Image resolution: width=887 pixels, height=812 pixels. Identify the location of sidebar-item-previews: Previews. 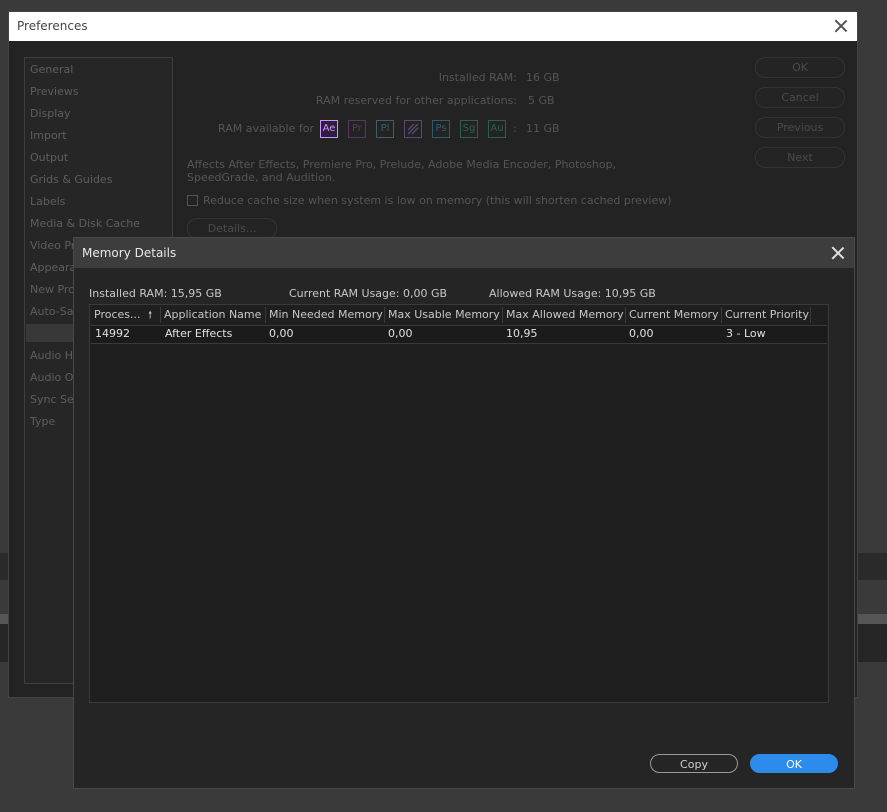
(54, 94).